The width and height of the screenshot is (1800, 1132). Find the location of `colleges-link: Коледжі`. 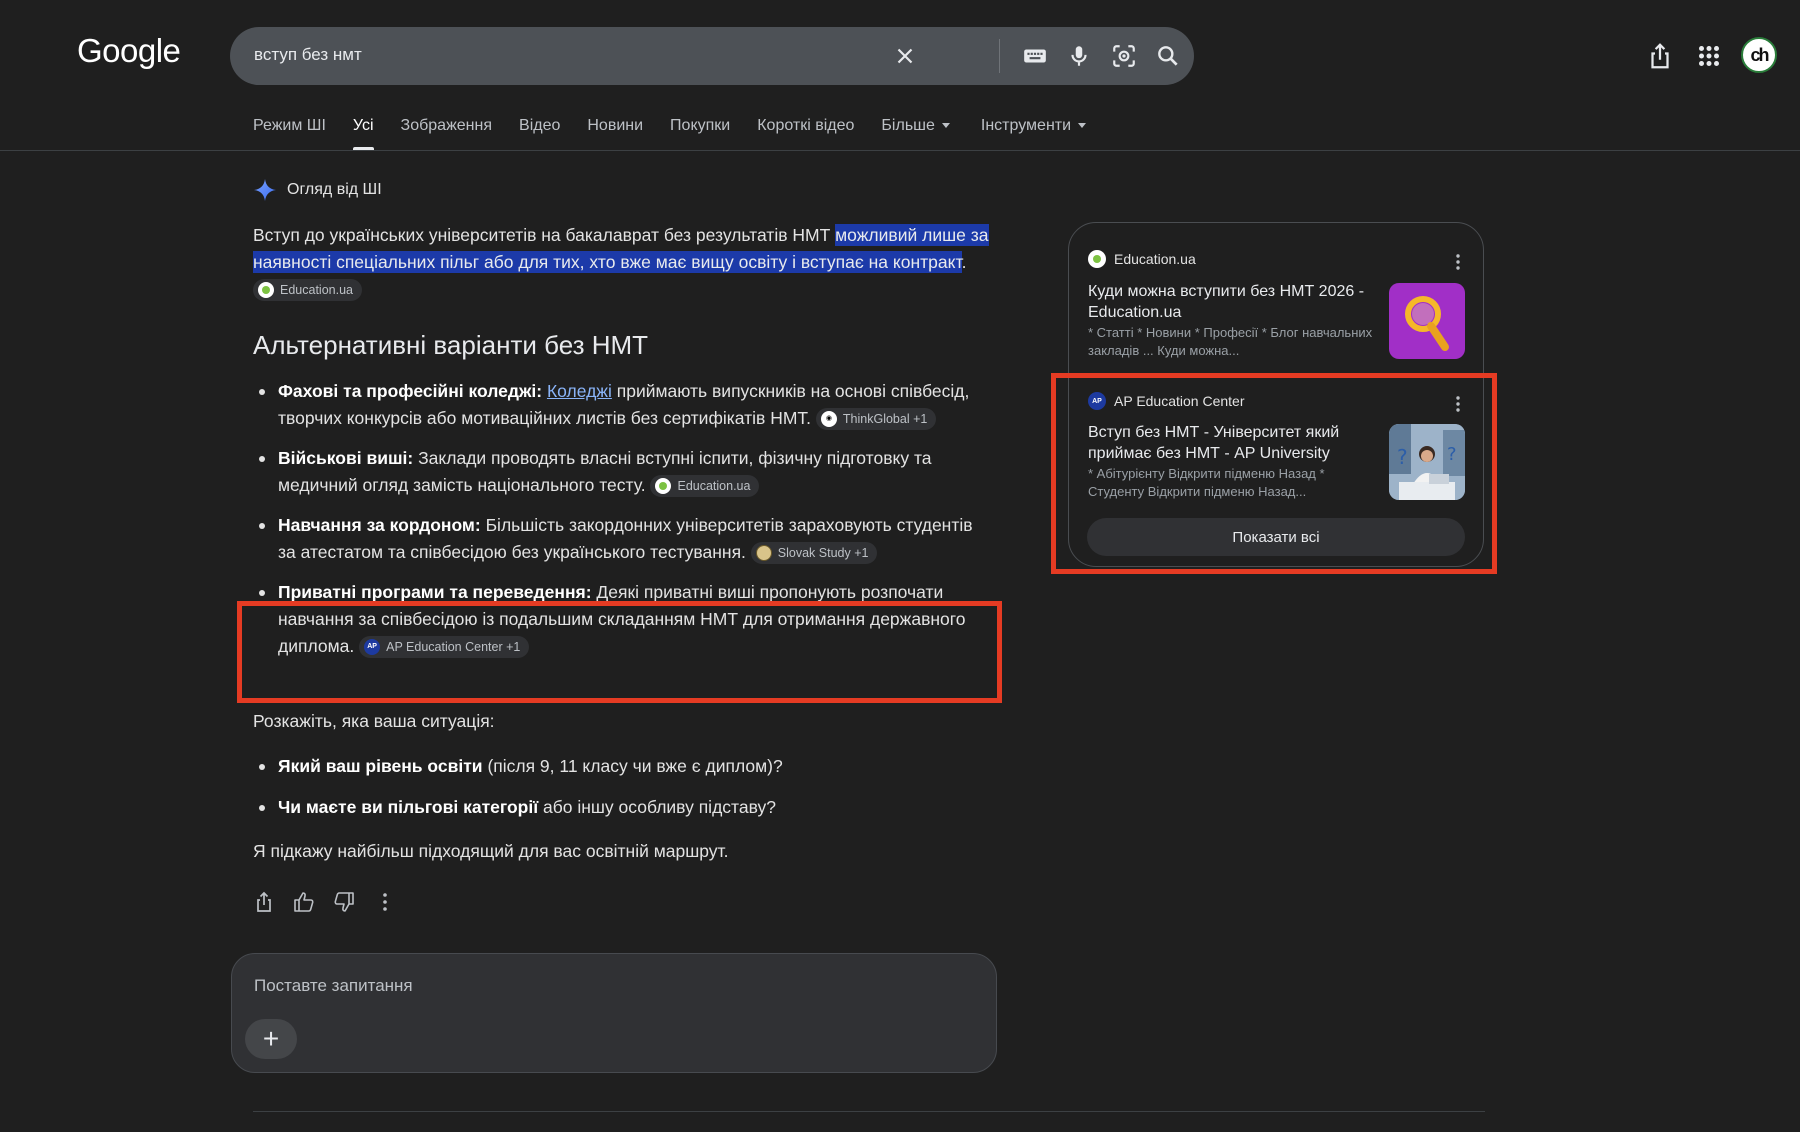

colleges-link: Коледжі is located at coordinates (579, 391).